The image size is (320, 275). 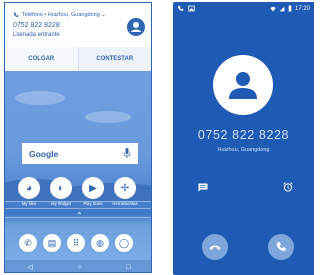 What do you see at coordinates (79, 215) in the screenshot?
I see `chevron-up-icon: ⌃` at bounding box center [79, 215].